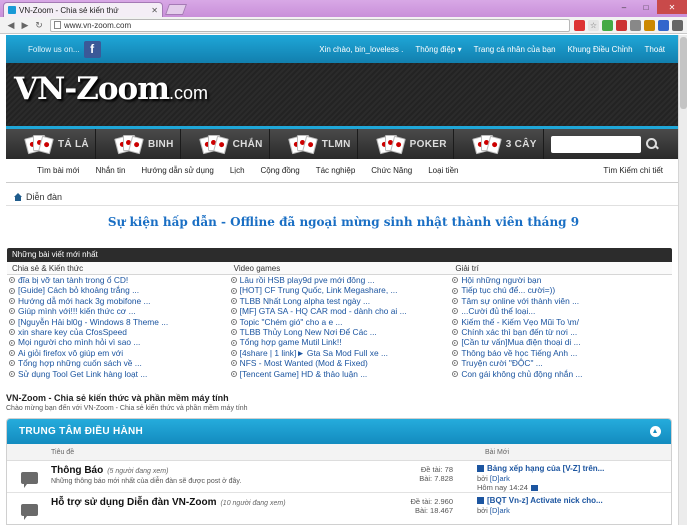  What do you see at coordinates (443, 170) in the screenshot?
I see `menu-currency: Loại tiền` at bounding box center [443, 170].